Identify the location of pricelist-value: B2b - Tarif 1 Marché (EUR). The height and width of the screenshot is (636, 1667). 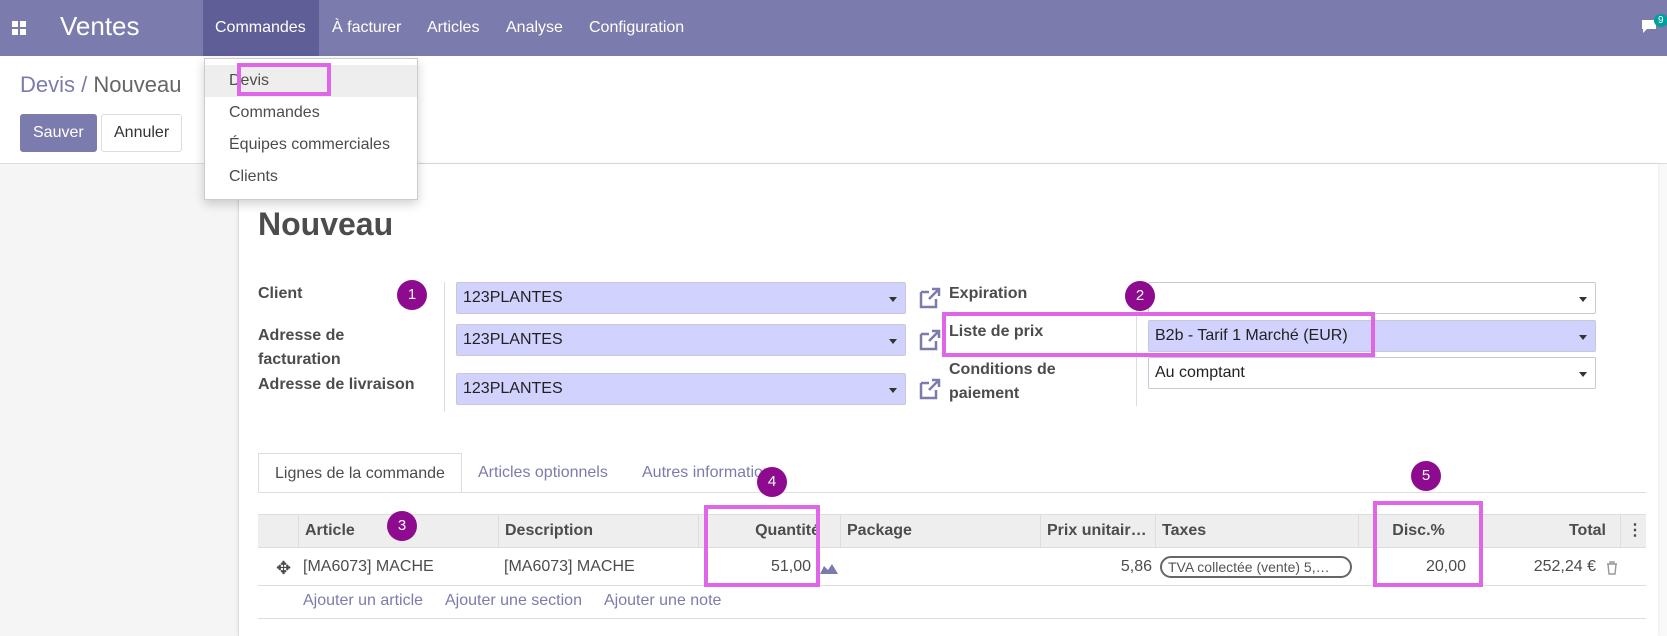
(1251, 335).